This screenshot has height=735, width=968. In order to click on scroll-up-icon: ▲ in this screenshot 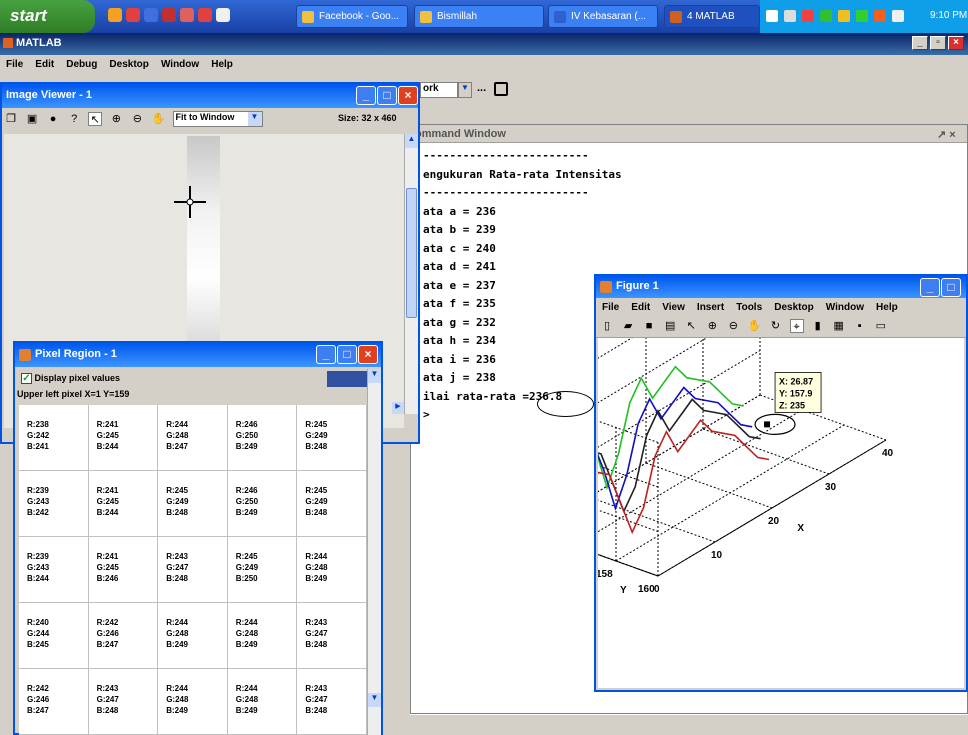, I will do `click(411, 141)`.